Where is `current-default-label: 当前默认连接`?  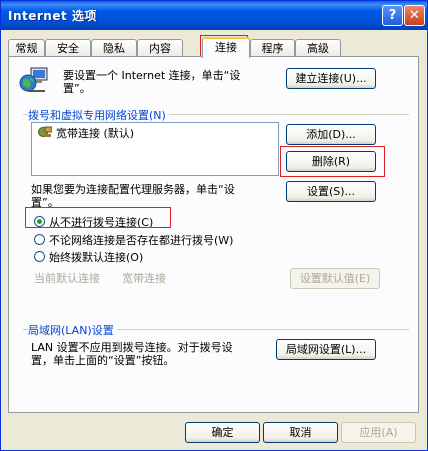 current-default-label: 当前默认连接 is located at coordinates (67, 278).